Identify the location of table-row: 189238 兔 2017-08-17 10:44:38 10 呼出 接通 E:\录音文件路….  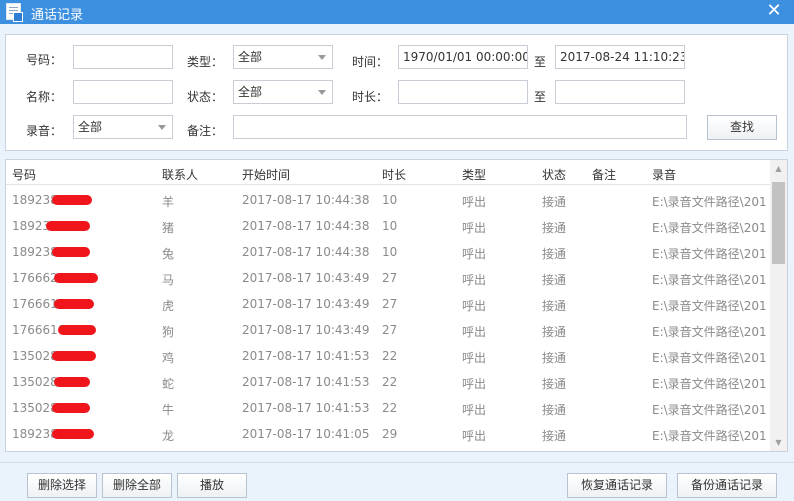
(388, 251).